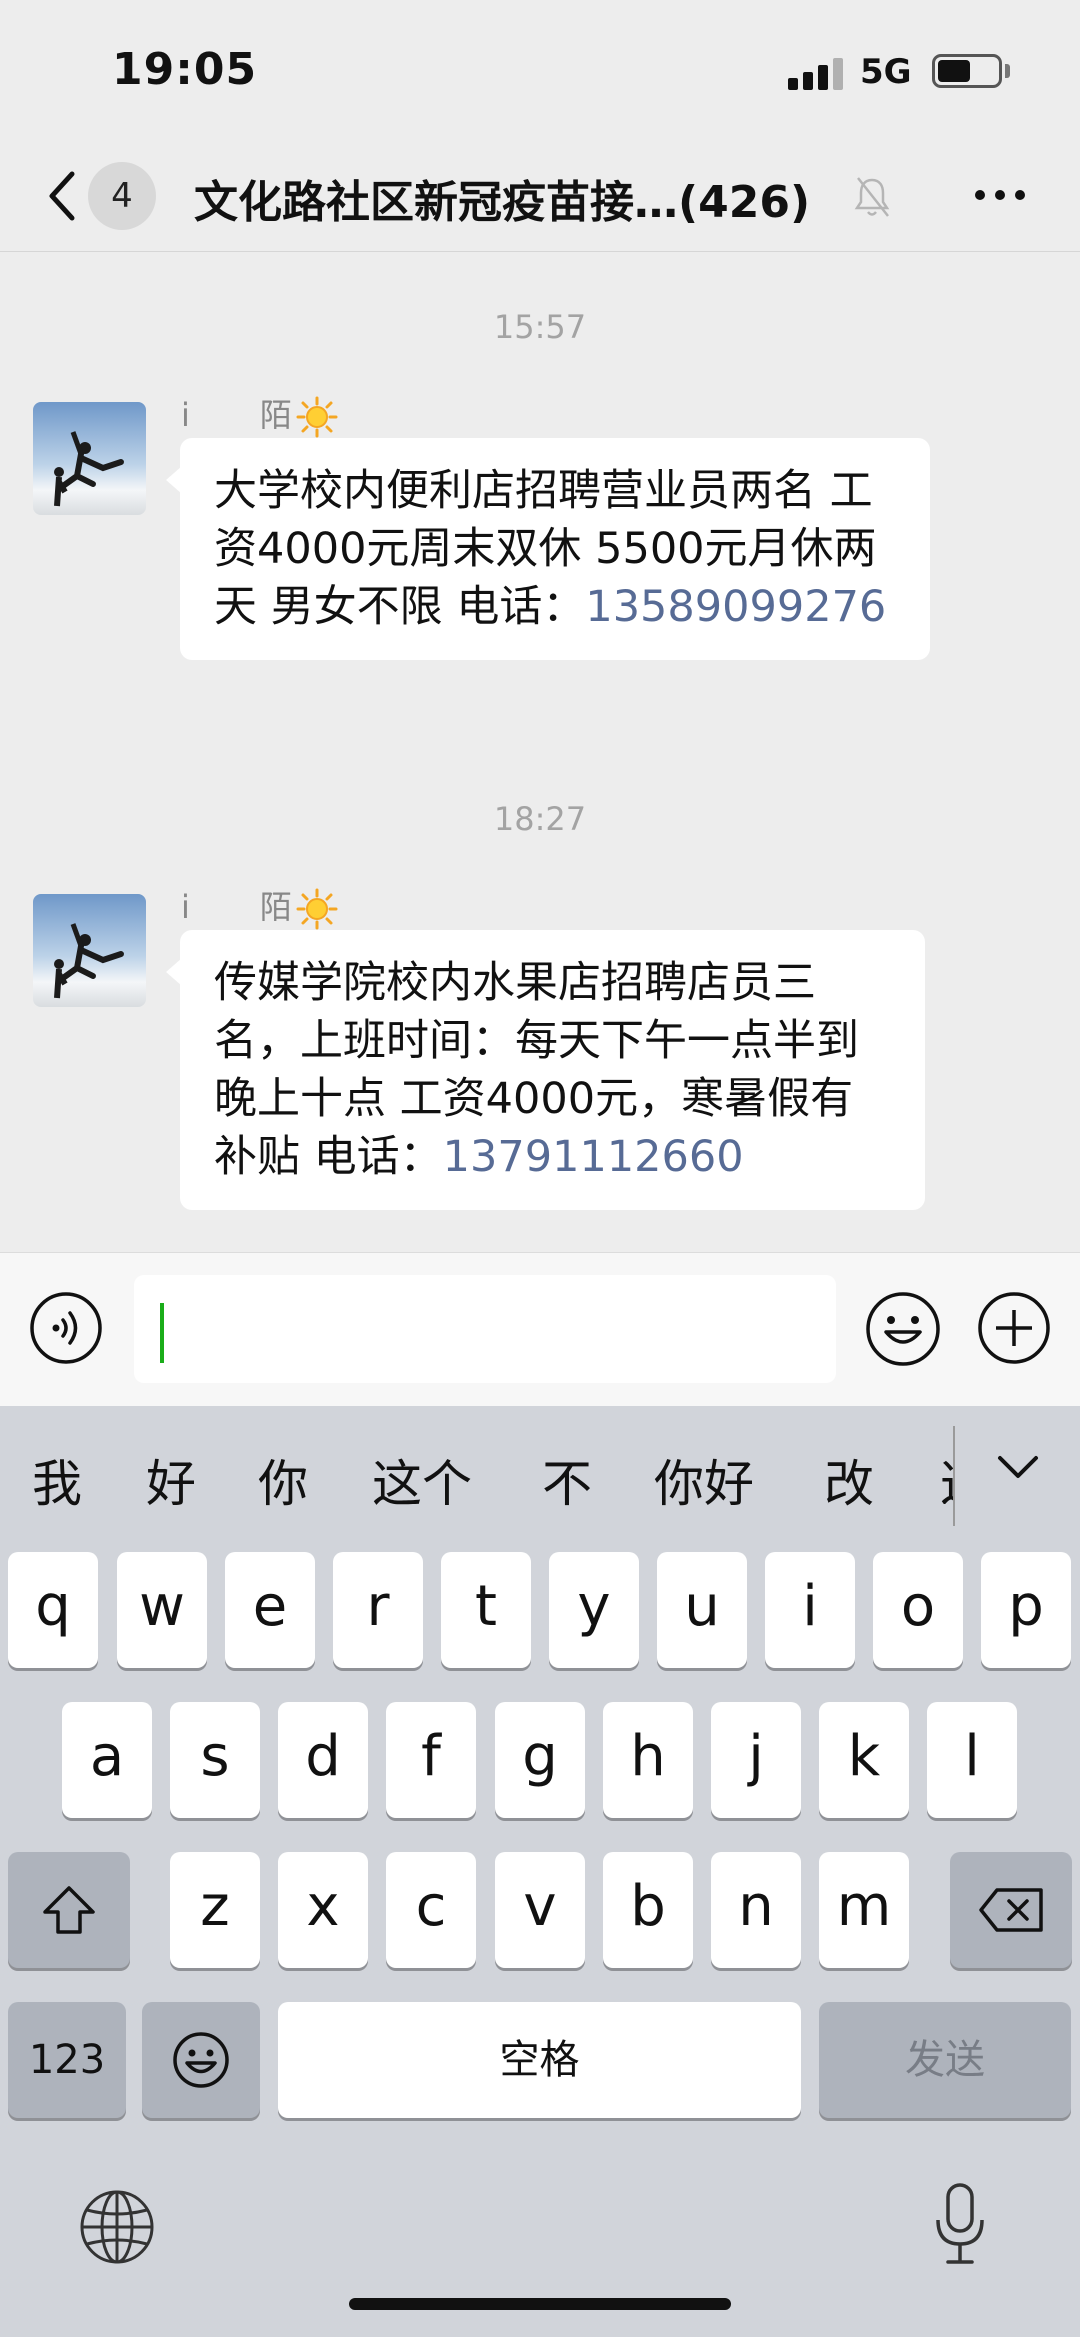 This screenshot has height=2337, width=1080. What do you see at coordinates (162, 1610) in the screenshot?
I see `key-w: w` at bounding box center [162, 1610].